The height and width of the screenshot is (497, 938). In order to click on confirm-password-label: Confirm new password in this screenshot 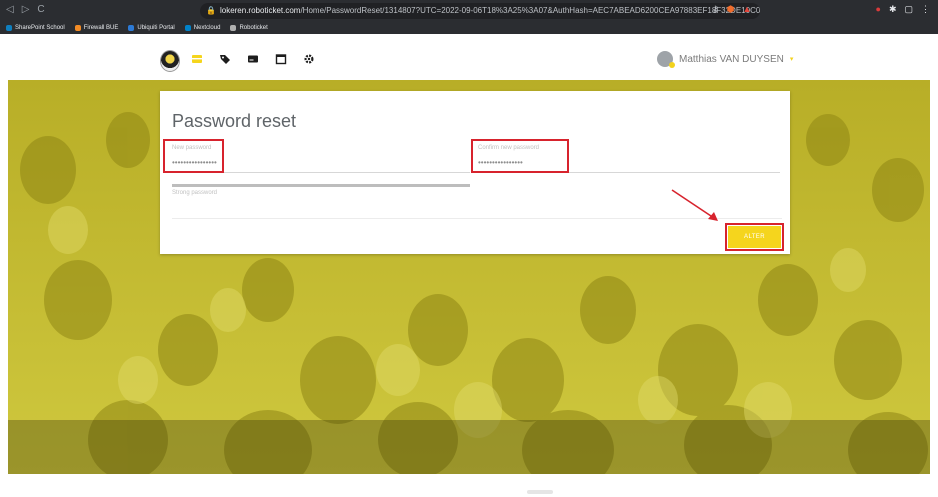, I will do `click(509, 148)`.